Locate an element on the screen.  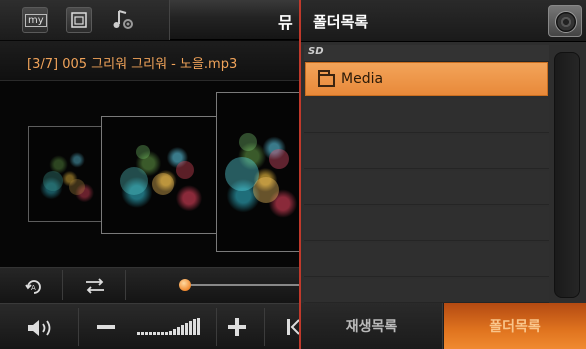
music-settings-button is located at coordinates (123, 20).